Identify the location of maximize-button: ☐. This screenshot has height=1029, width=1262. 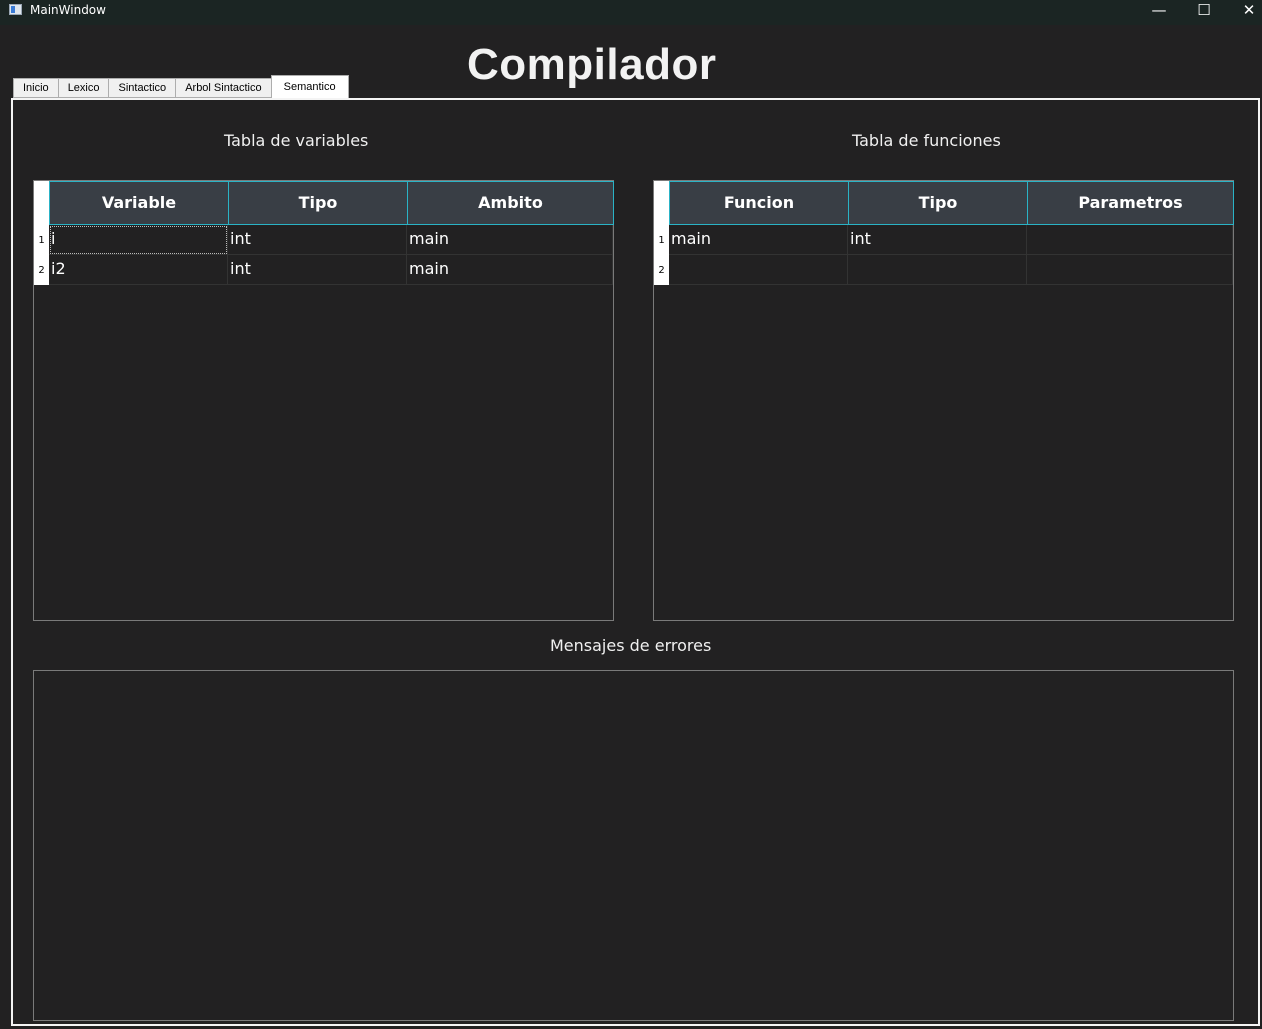
(1204, 11).